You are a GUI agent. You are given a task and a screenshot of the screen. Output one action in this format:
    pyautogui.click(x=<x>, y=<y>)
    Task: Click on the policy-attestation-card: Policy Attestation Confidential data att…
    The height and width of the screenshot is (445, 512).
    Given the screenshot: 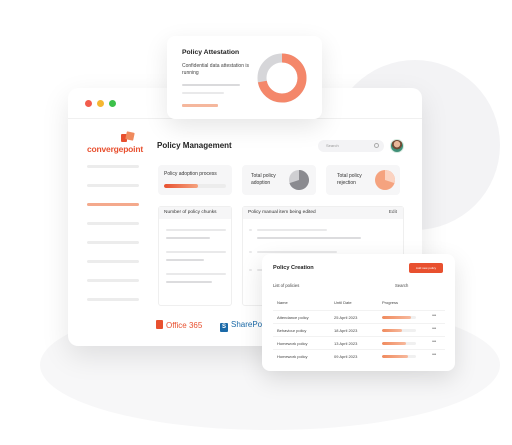 What is the action you would take?
    pyautogui.click(x=244, y=77)
    